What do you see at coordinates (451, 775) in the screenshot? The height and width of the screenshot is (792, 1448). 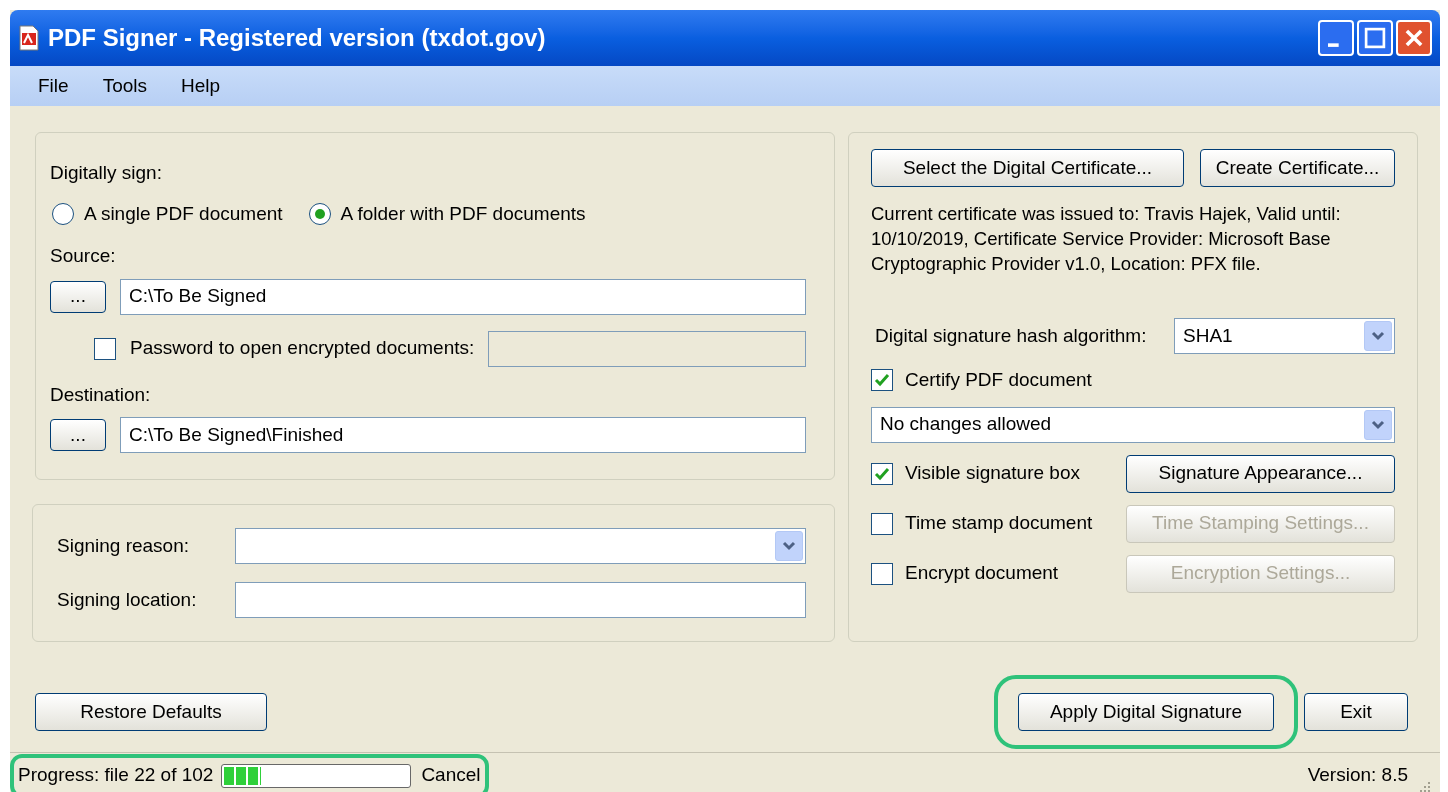 I see `cancel-link: Cancel` at bounding box center [451, 775].